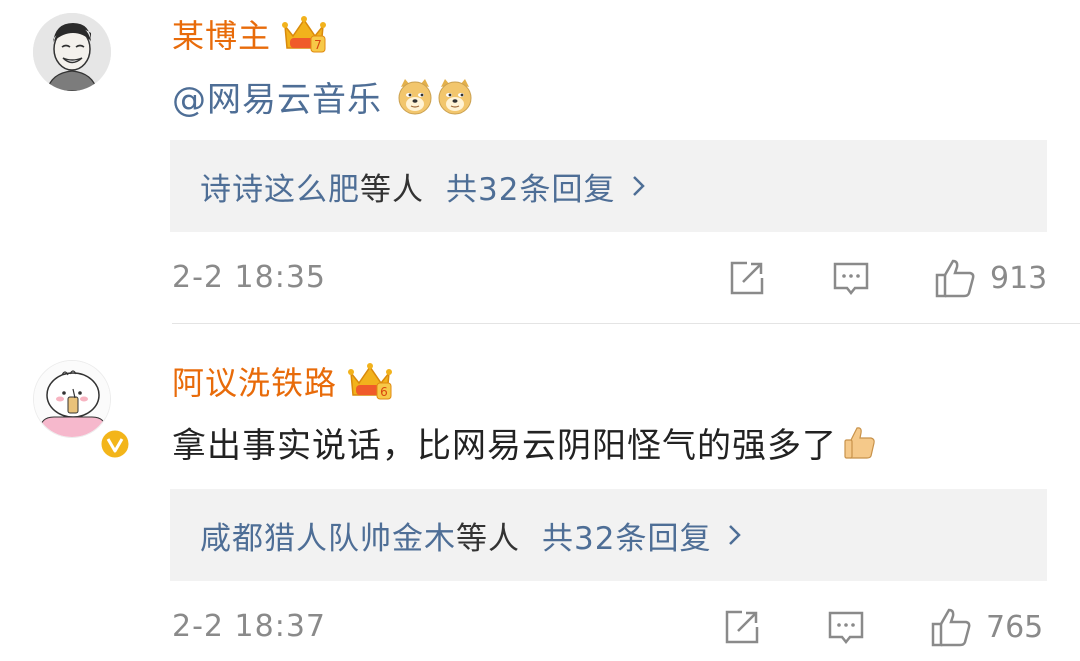 This screenshot has width=1080, height=661. I want to click on reply-user-names: 咸都猎人队帅金木, so click(328, 535).